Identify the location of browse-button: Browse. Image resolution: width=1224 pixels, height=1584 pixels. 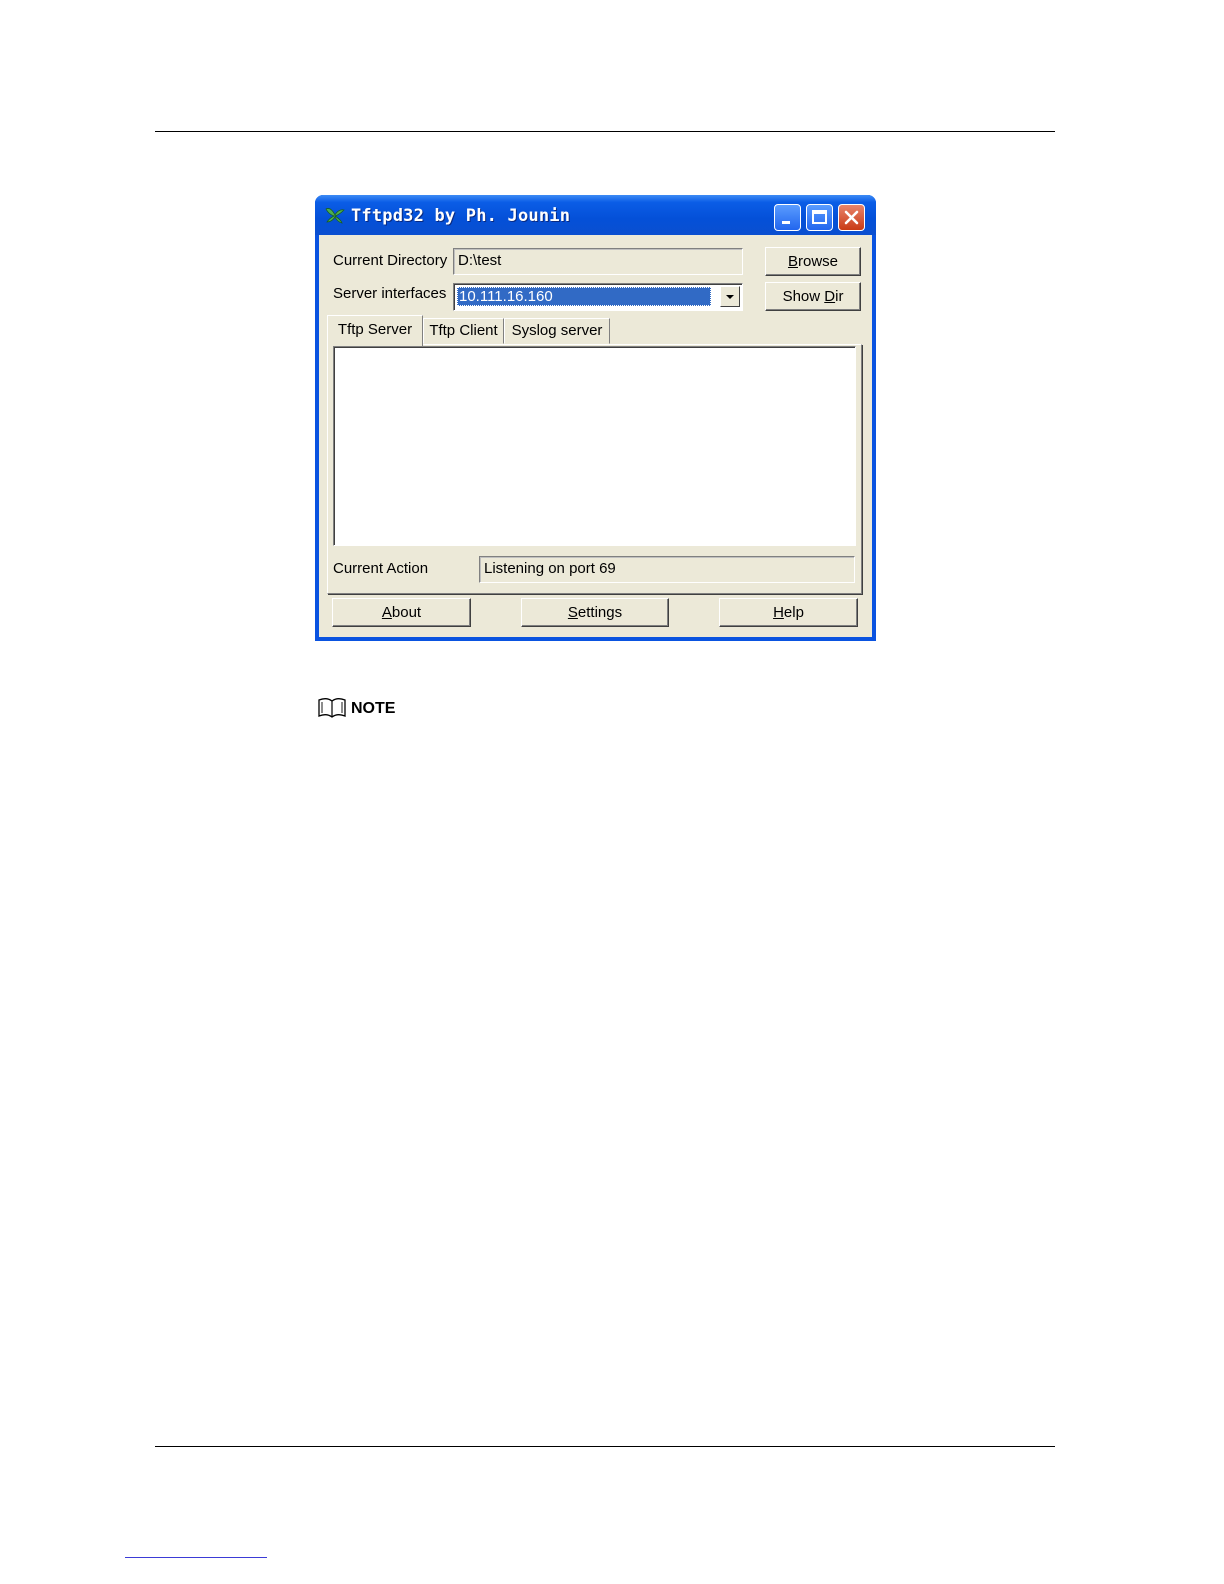
(813, 261).